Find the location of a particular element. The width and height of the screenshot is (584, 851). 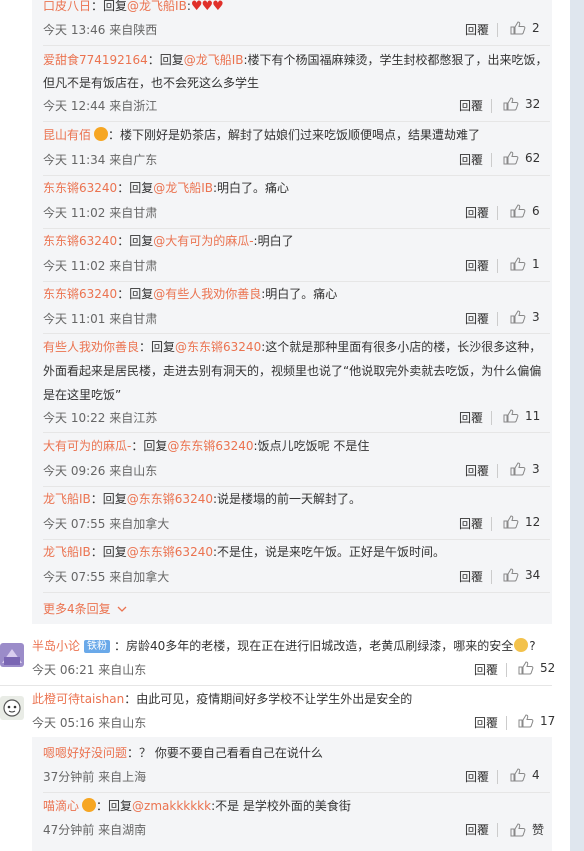

like-count: 34 is located at coordinates (533, 575).